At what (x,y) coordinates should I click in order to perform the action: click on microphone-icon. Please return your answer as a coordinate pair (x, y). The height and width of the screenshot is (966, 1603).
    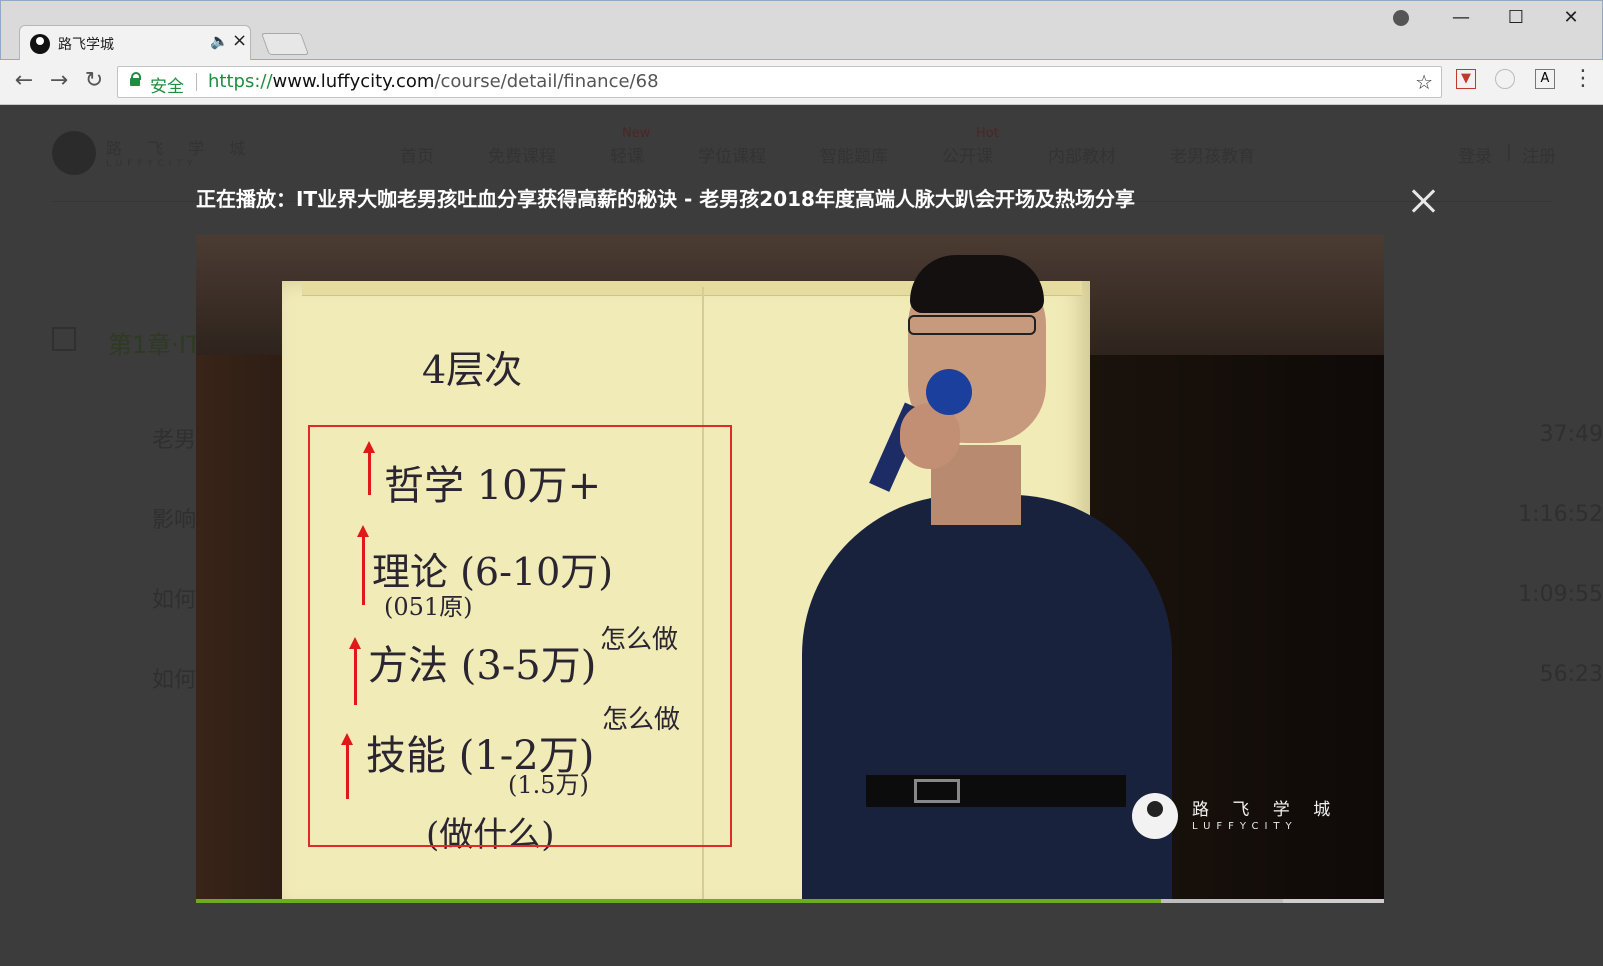
    Looking at the image, I should click on (949, 392).